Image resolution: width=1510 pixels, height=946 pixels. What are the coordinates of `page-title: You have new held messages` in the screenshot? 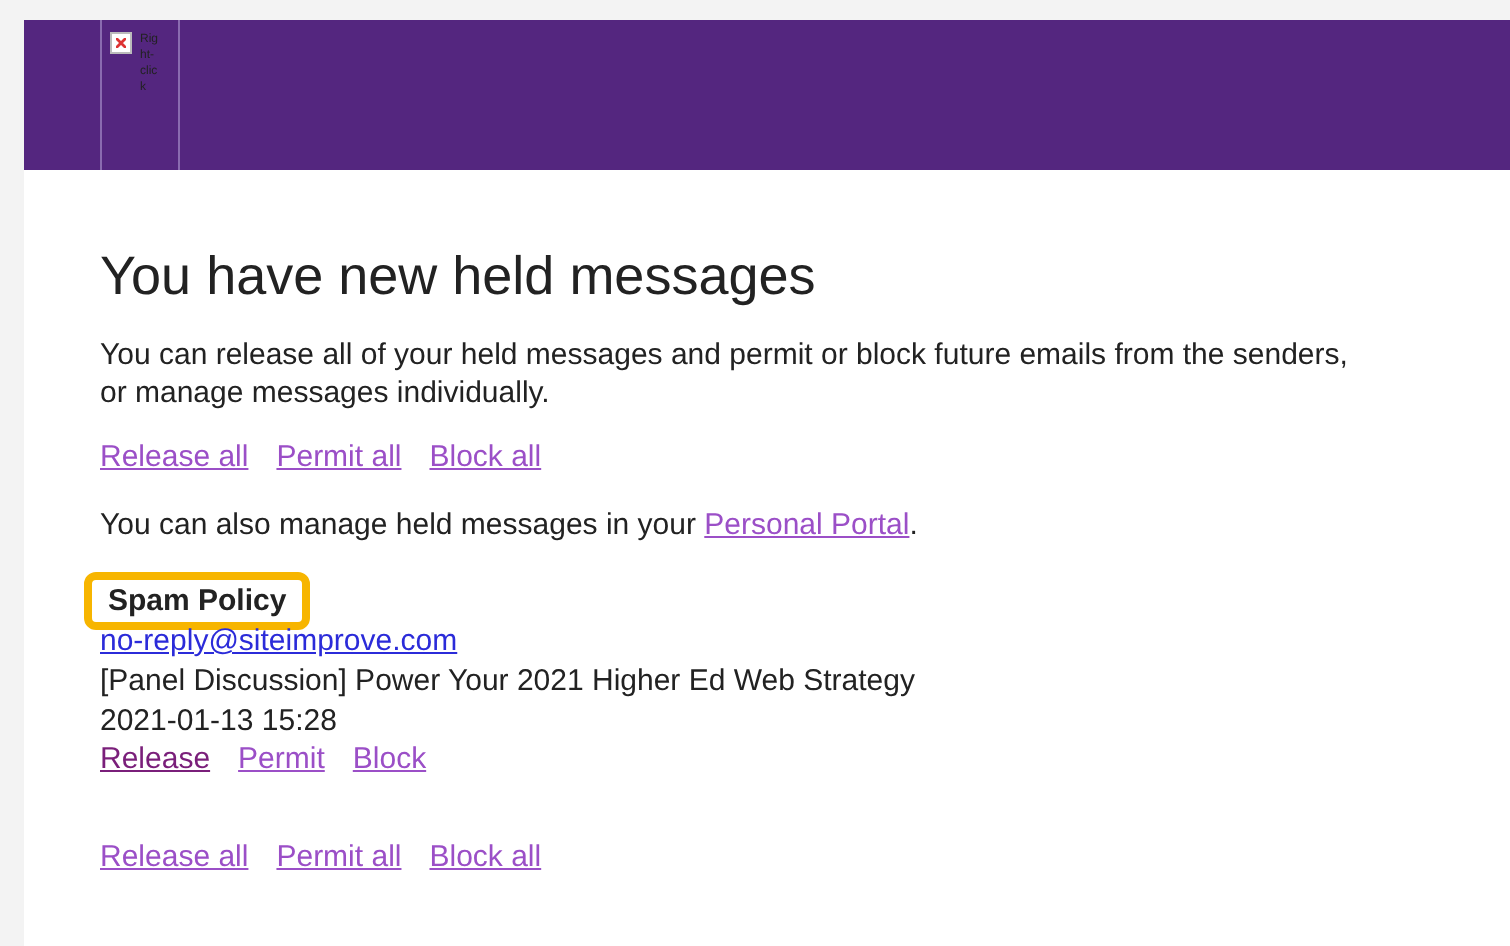 It's located at (459, 277).